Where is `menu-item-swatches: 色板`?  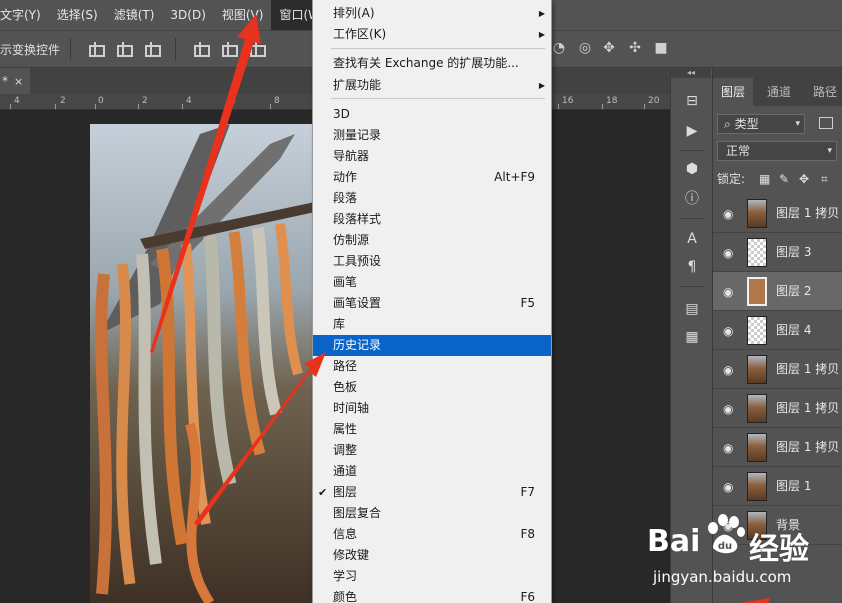 menu-item-swatches: 色板 is located at coordinates (432, 387).